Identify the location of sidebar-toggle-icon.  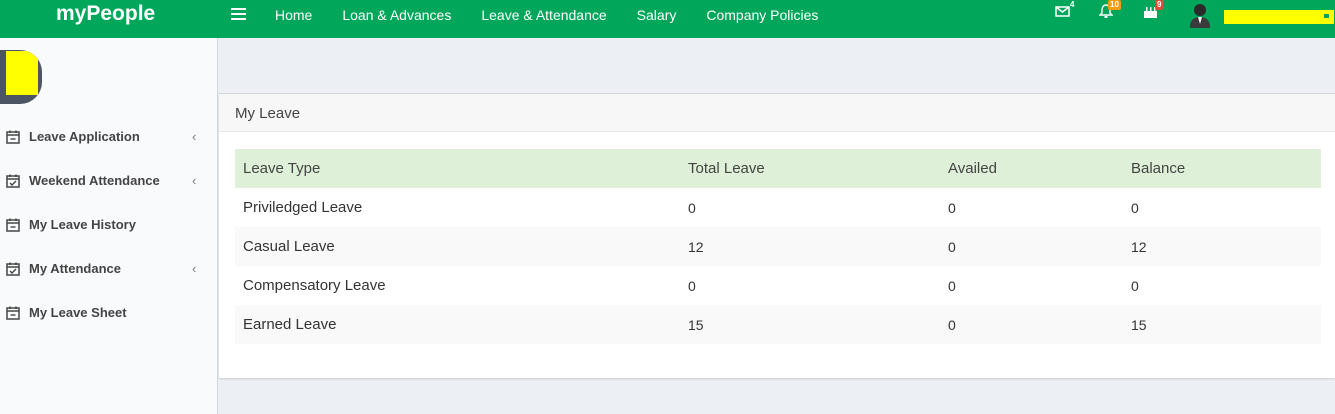
(238, 15).